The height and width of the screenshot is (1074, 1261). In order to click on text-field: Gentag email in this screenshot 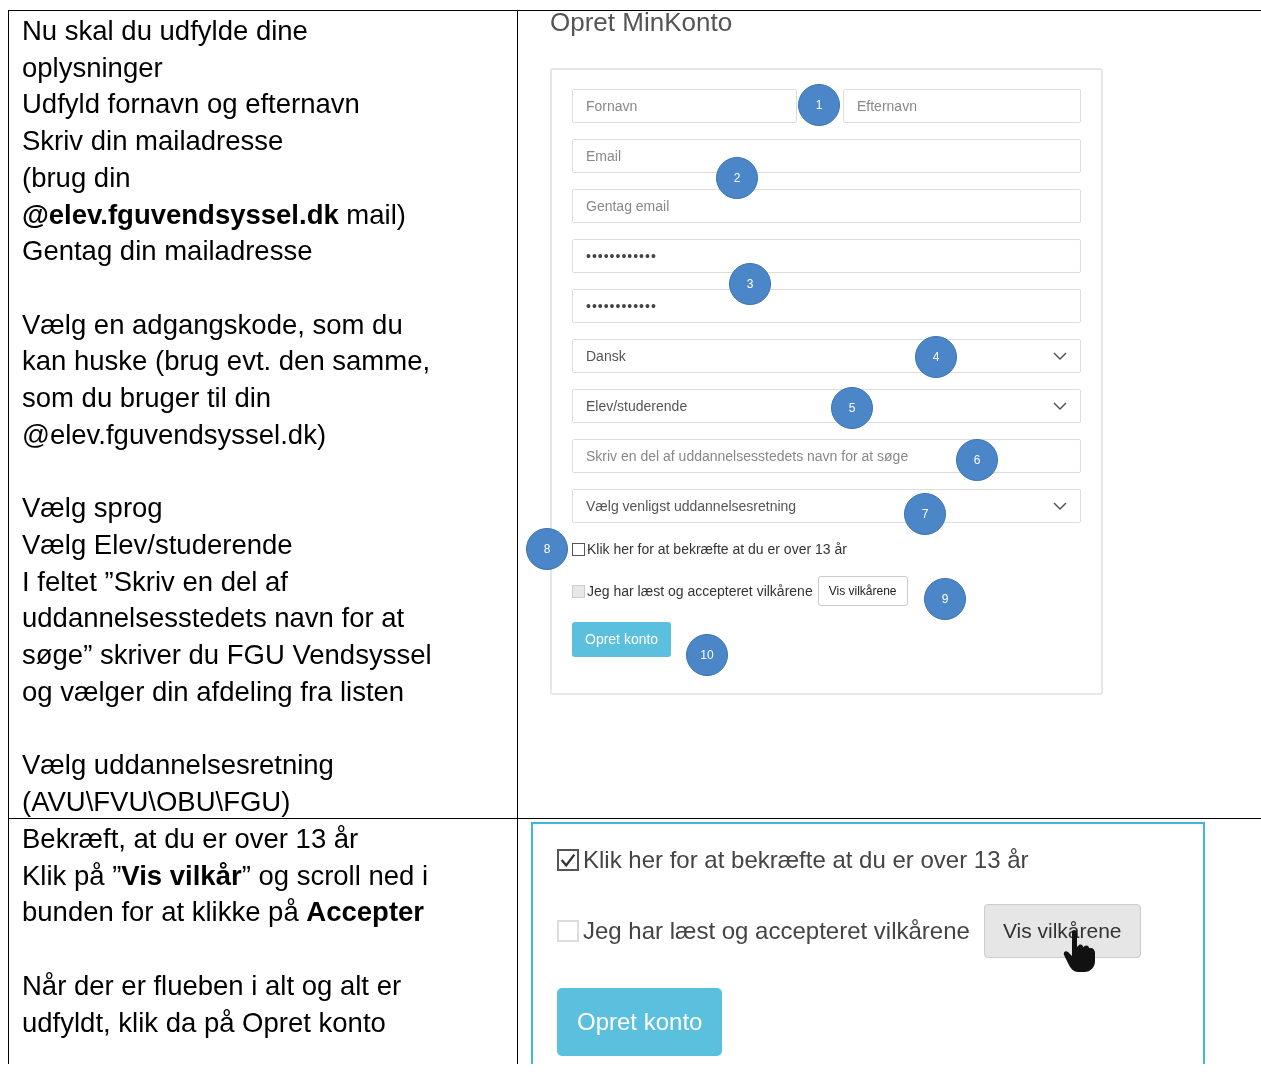, I will do `click(826, 206)`.